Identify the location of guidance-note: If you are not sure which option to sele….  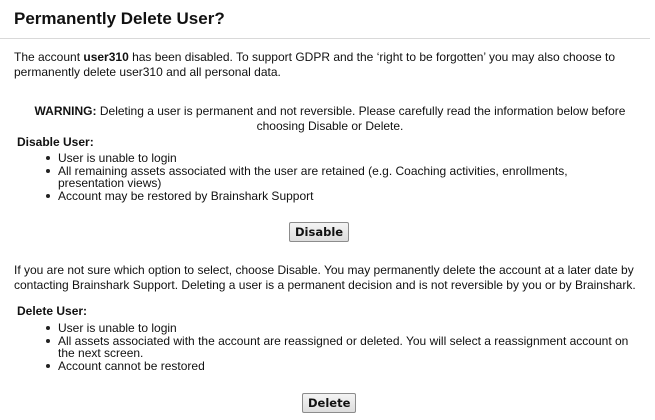
(325, 277).